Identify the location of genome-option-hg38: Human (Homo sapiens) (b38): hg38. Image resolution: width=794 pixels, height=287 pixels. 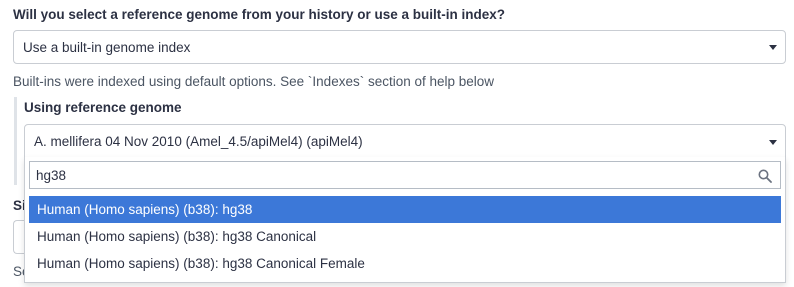
(405, 209).